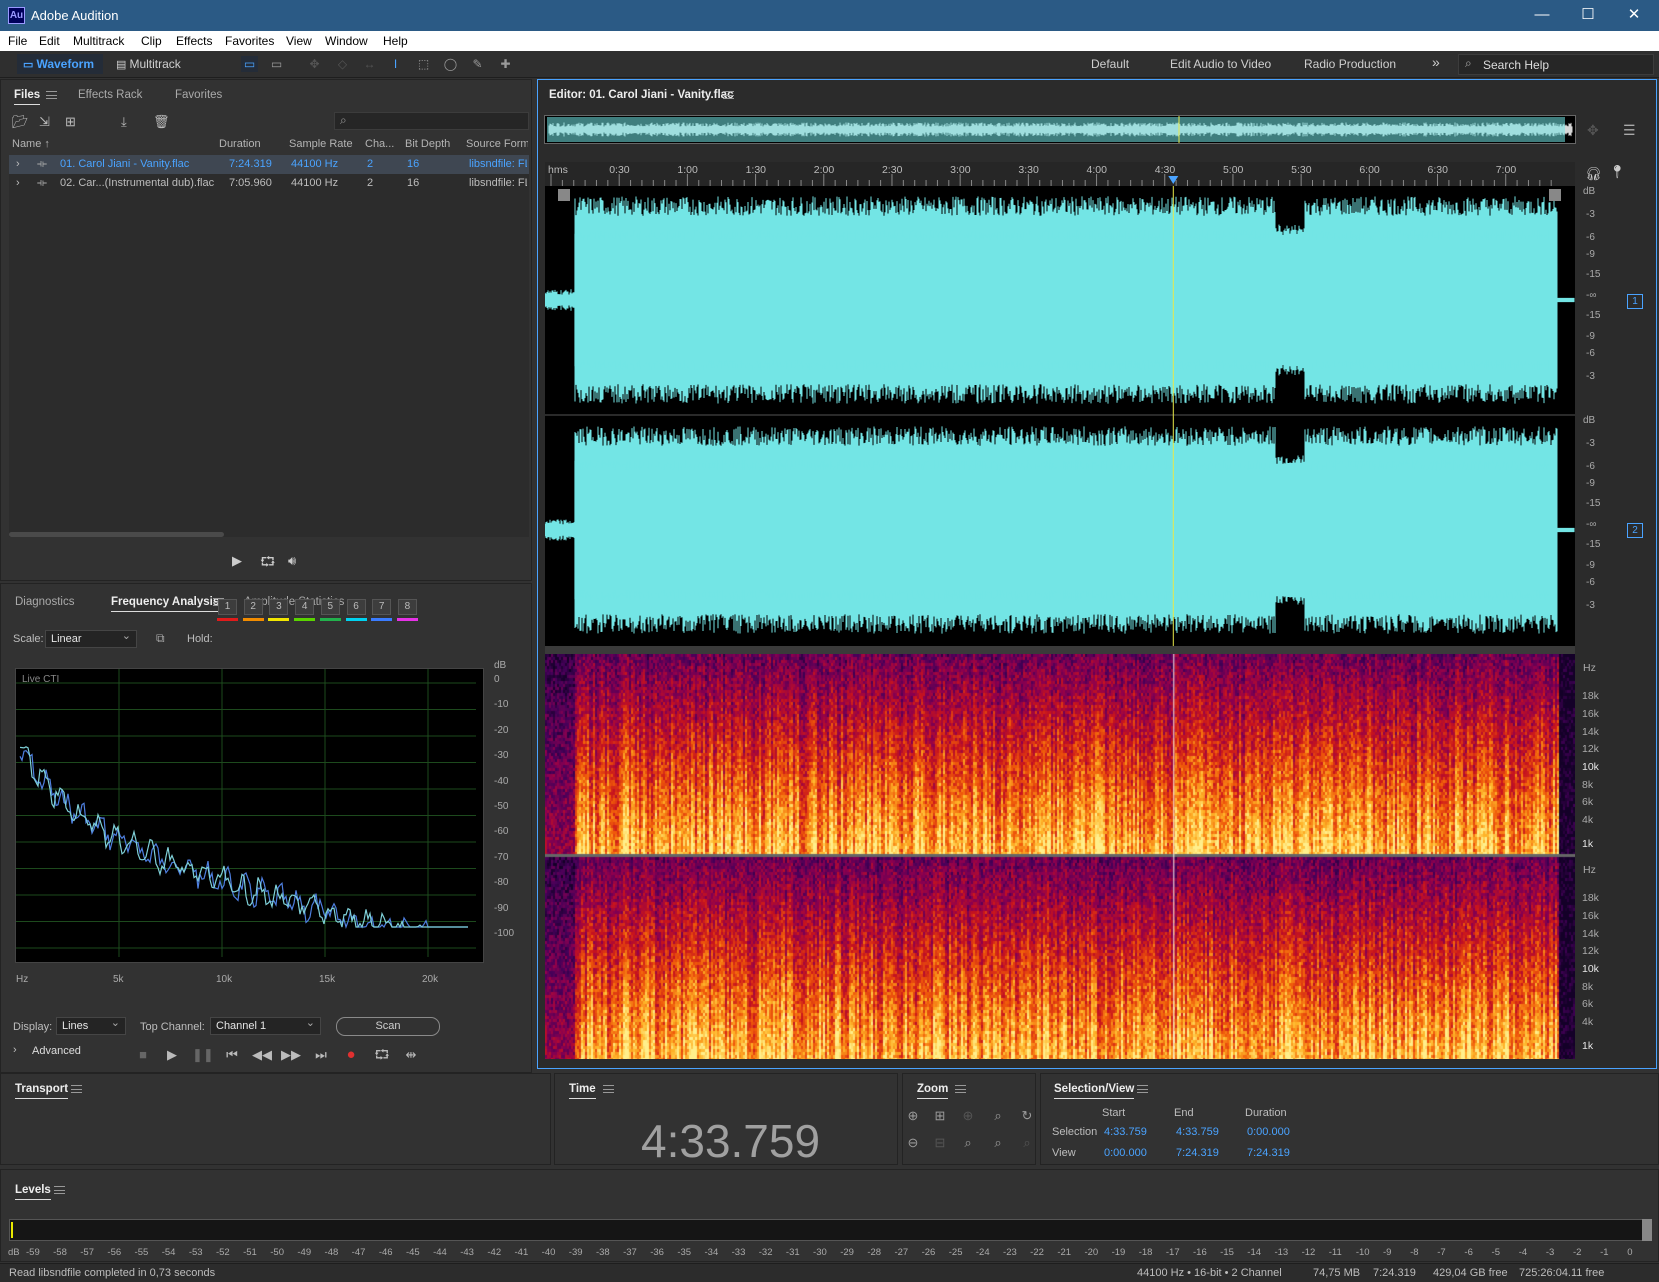 Image resolution: width=1659 pixels, height=1282 pixels. What do you see at coordinates (91, 638) in the screenshot?
I see `scale-dropdown: Linear` at bounding box center [91, 638].